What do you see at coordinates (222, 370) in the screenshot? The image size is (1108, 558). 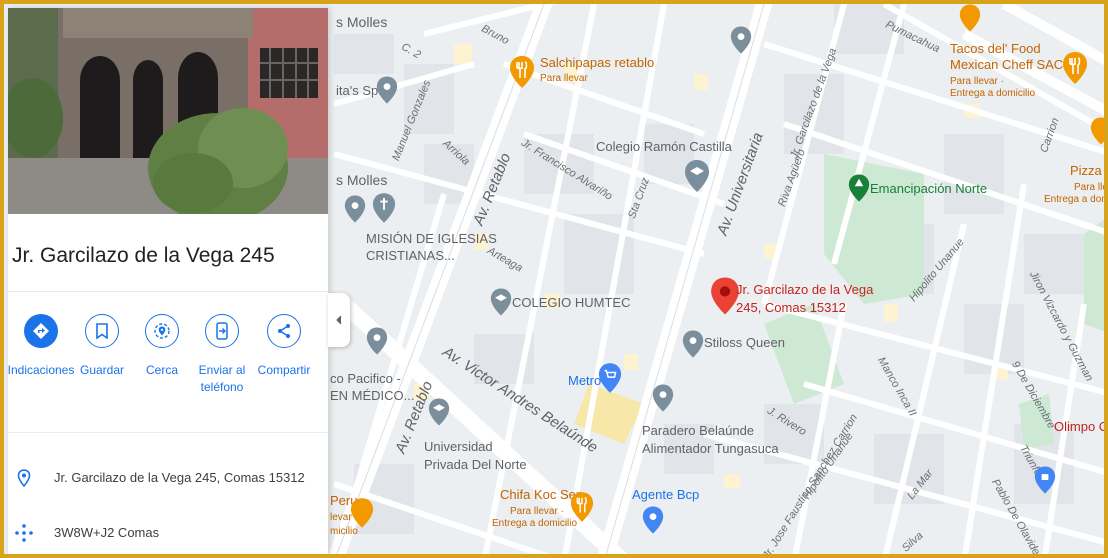 I see `action-label: Enviar al` at bounding box center [222, 370].